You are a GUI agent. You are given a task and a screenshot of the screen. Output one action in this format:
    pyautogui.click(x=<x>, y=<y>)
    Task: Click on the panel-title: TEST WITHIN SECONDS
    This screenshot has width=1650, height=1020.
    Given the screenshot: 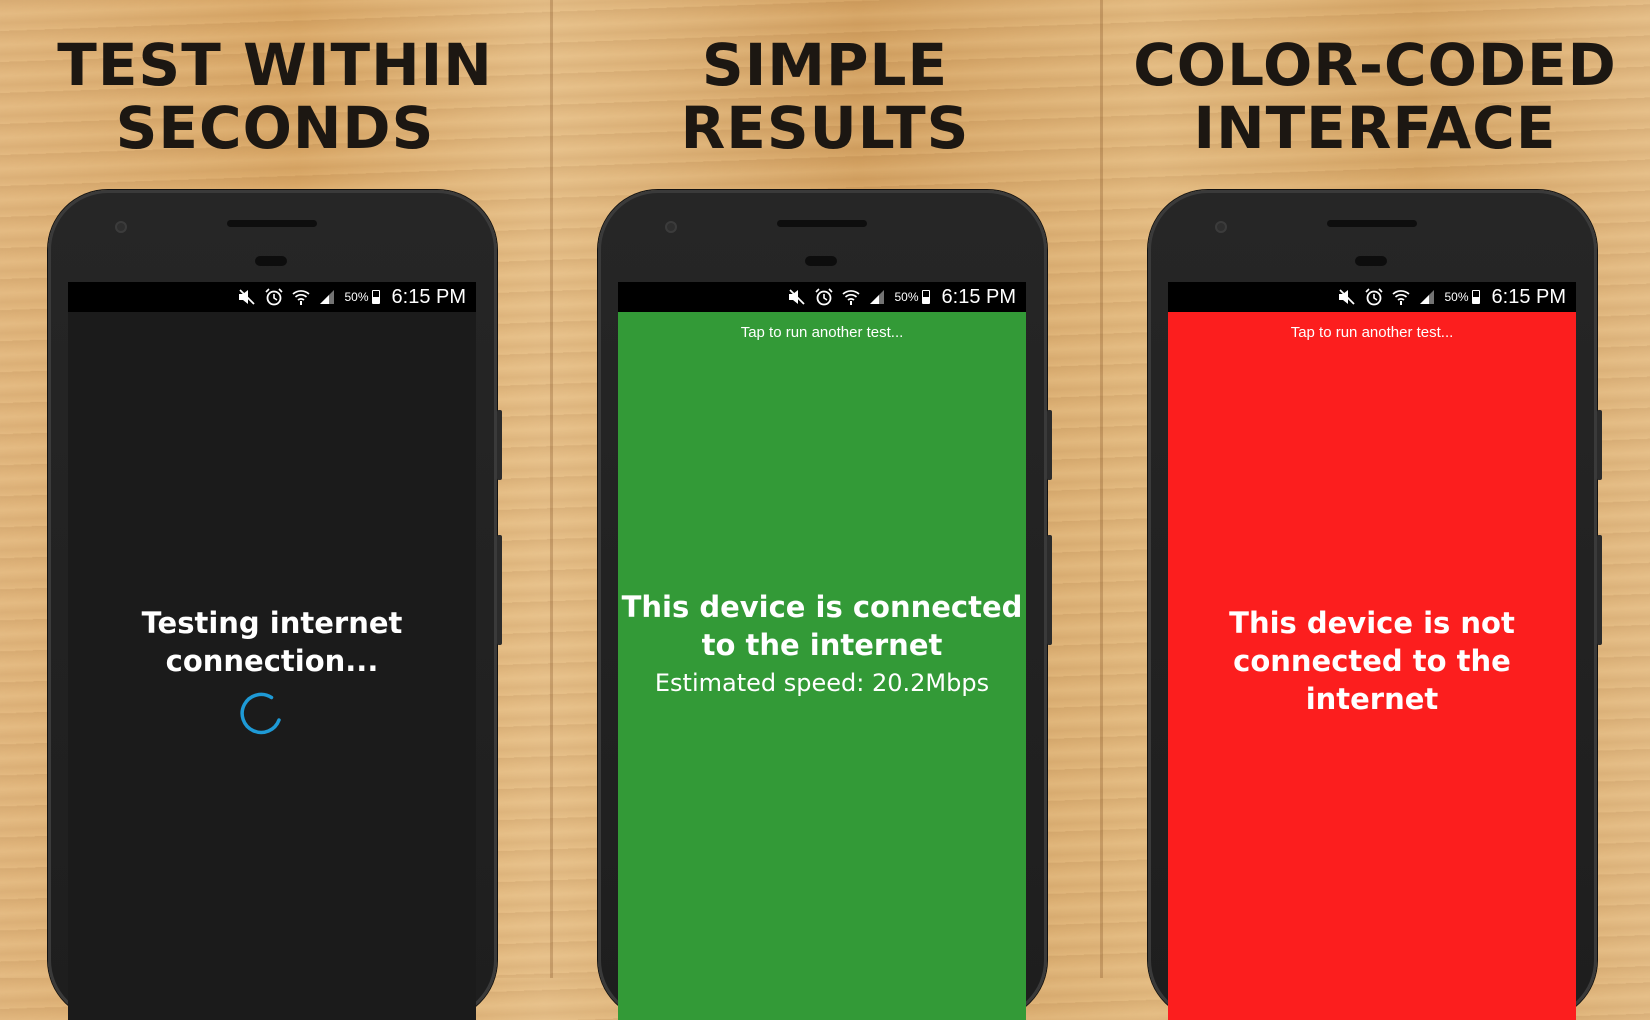 What is the action you would take?
    pyautogui.click(x=275, y=97)
    